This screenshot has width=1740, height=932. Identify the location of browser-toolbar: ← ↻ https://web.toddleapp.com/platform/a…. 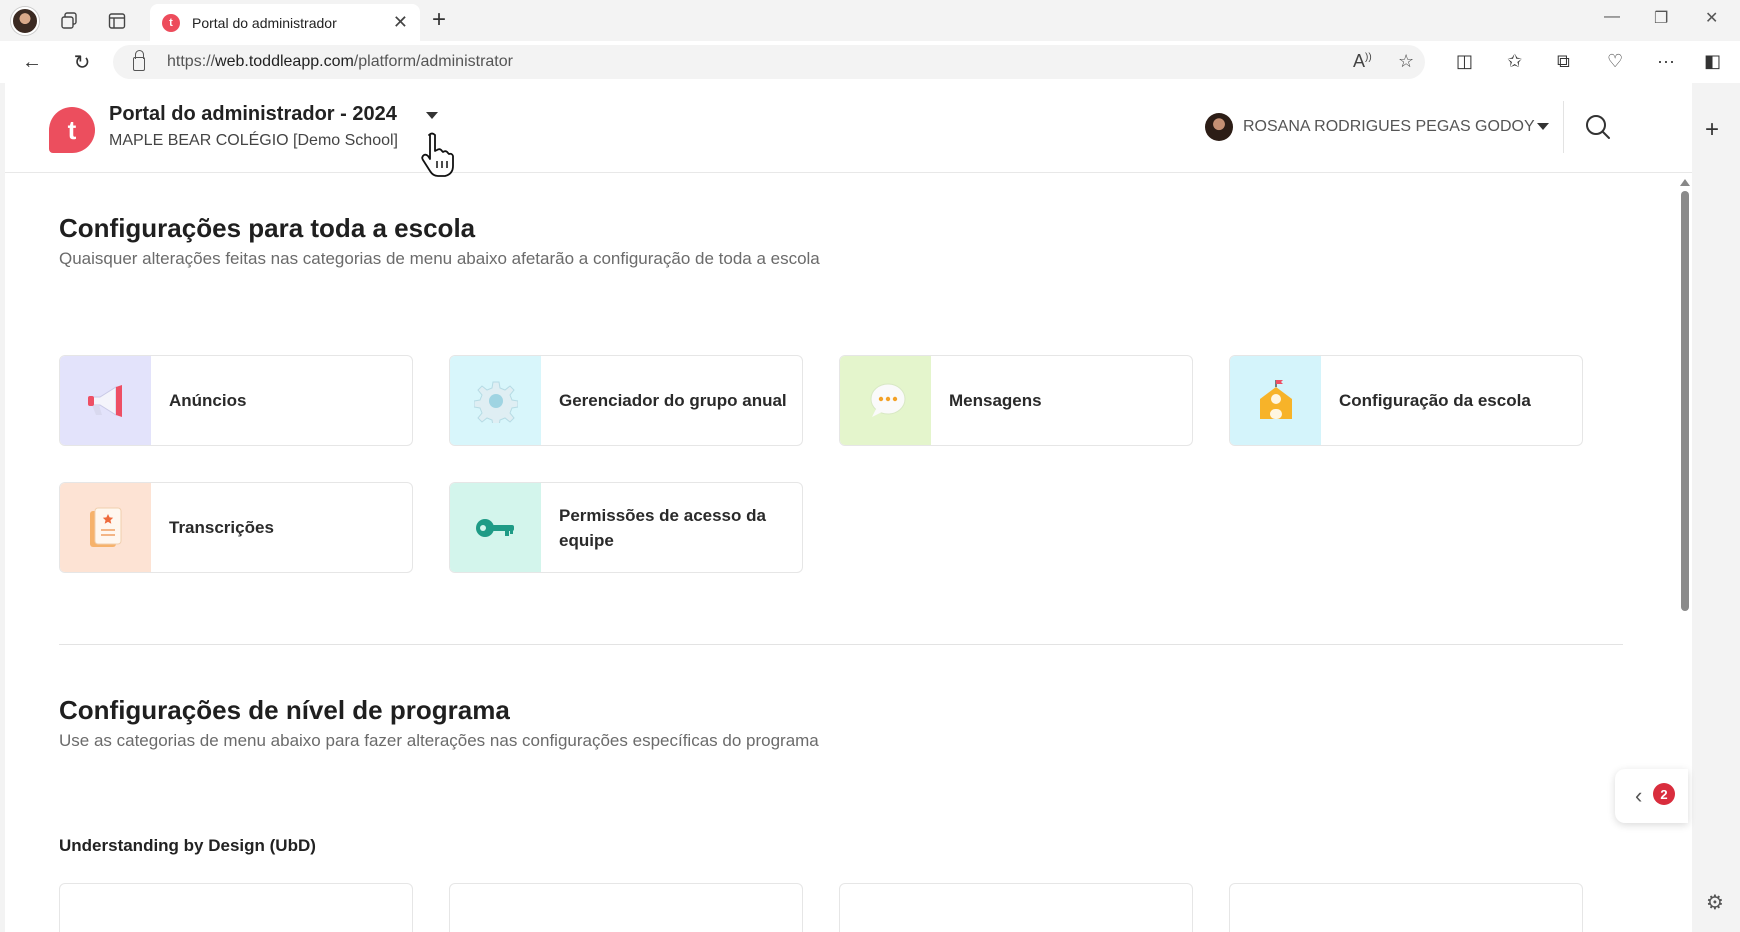
(870, 62).